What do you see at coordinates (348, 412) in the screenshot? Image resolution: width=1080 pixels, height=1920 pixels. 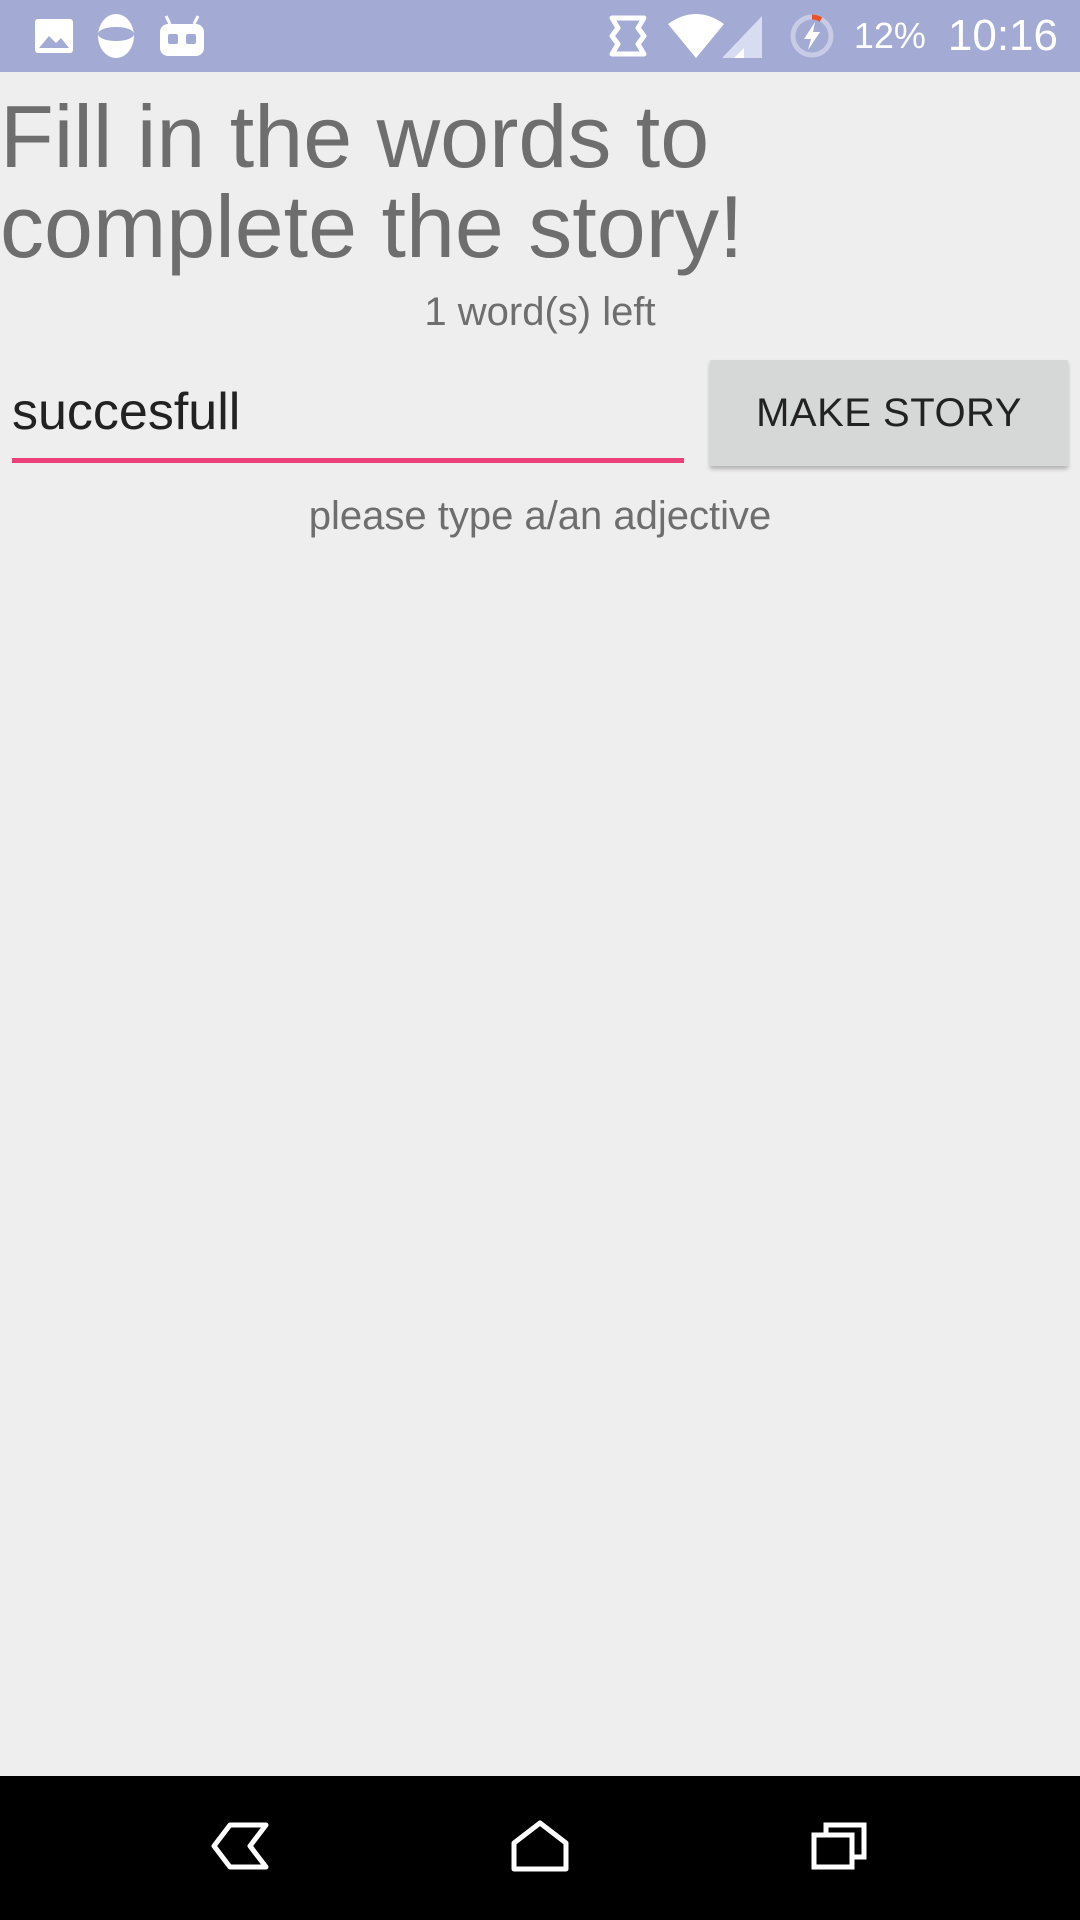 I see `word-input` at bounding box center [348, 412].